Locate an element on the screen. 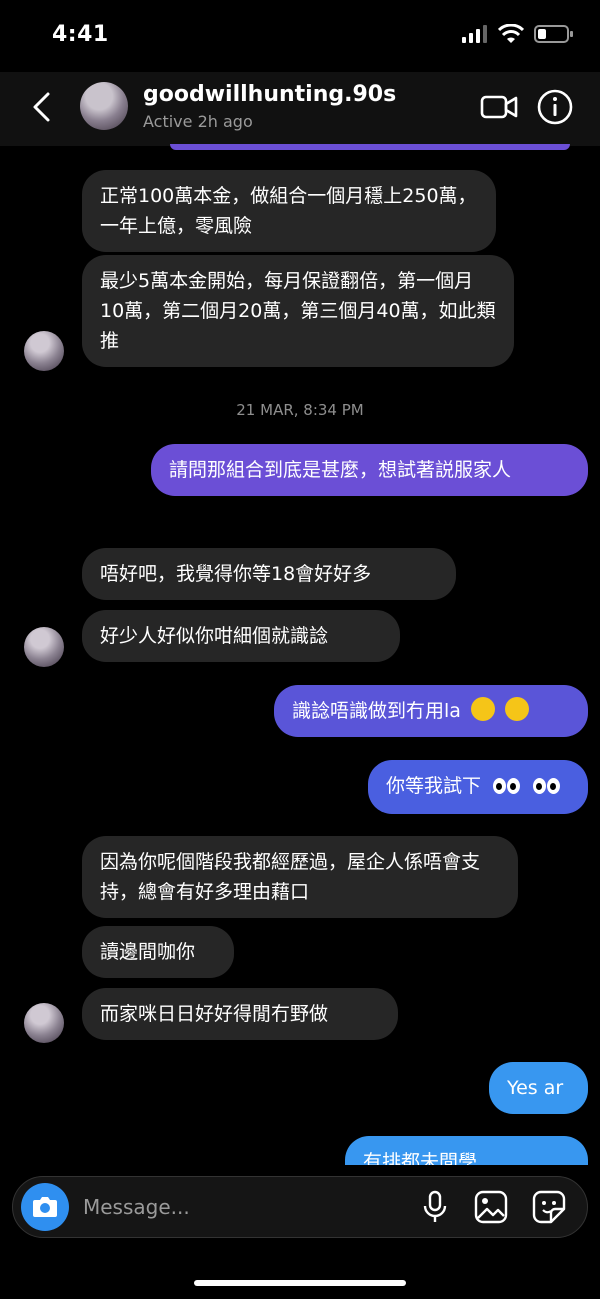 Image resolution: width=600 pixels, height=1299 pixels. message-text: 因為你呢個階段我都經歷過，屋企人係唔會支持，總會有好多理由藉口 is located at coordinates (290, 877).